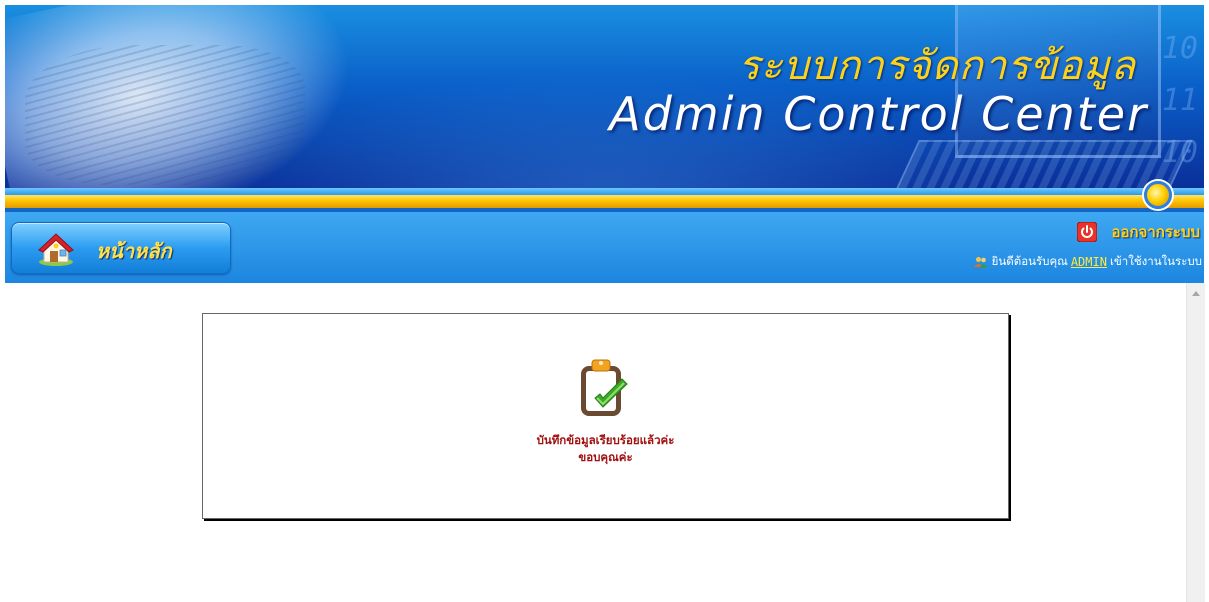  Describe the element at coordinates (1042, 164) in the screenshot. I see `banner-keyboard-graphic` at that location.